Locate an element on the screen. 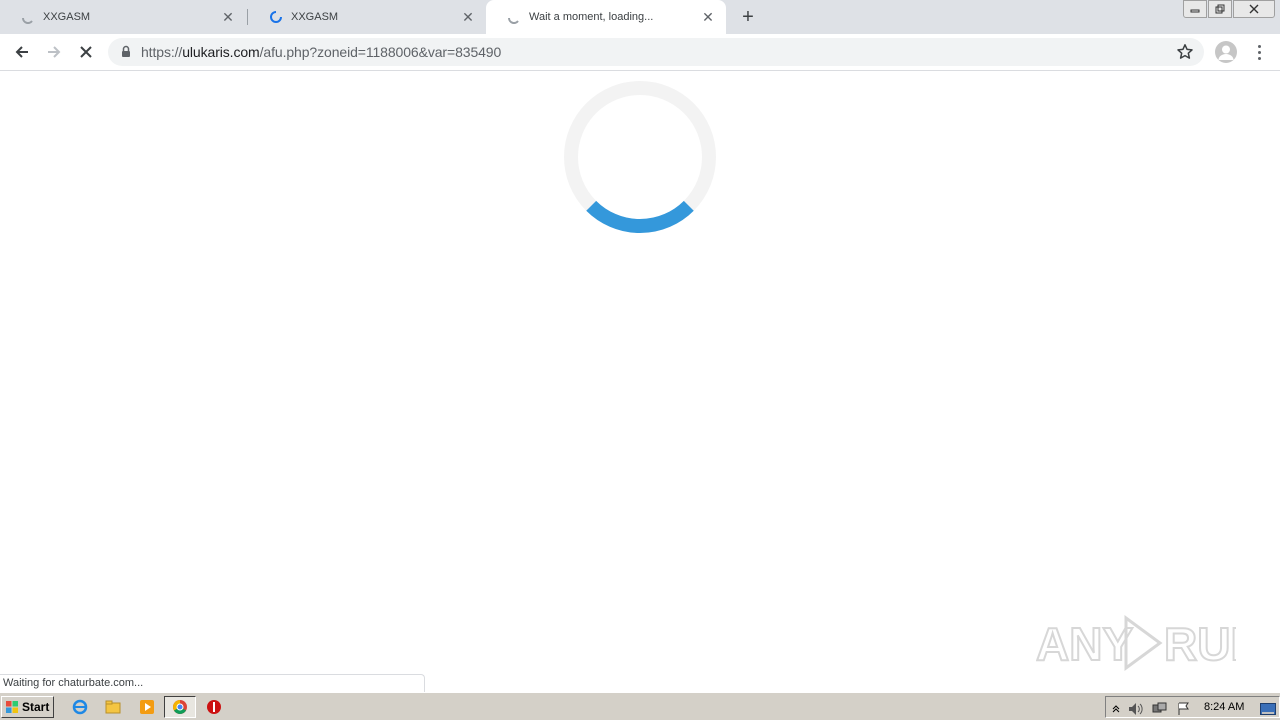 Image resolution: width=1280 pixels, height=720 pixels. start-label: Start is located at coordinates (36, 707).